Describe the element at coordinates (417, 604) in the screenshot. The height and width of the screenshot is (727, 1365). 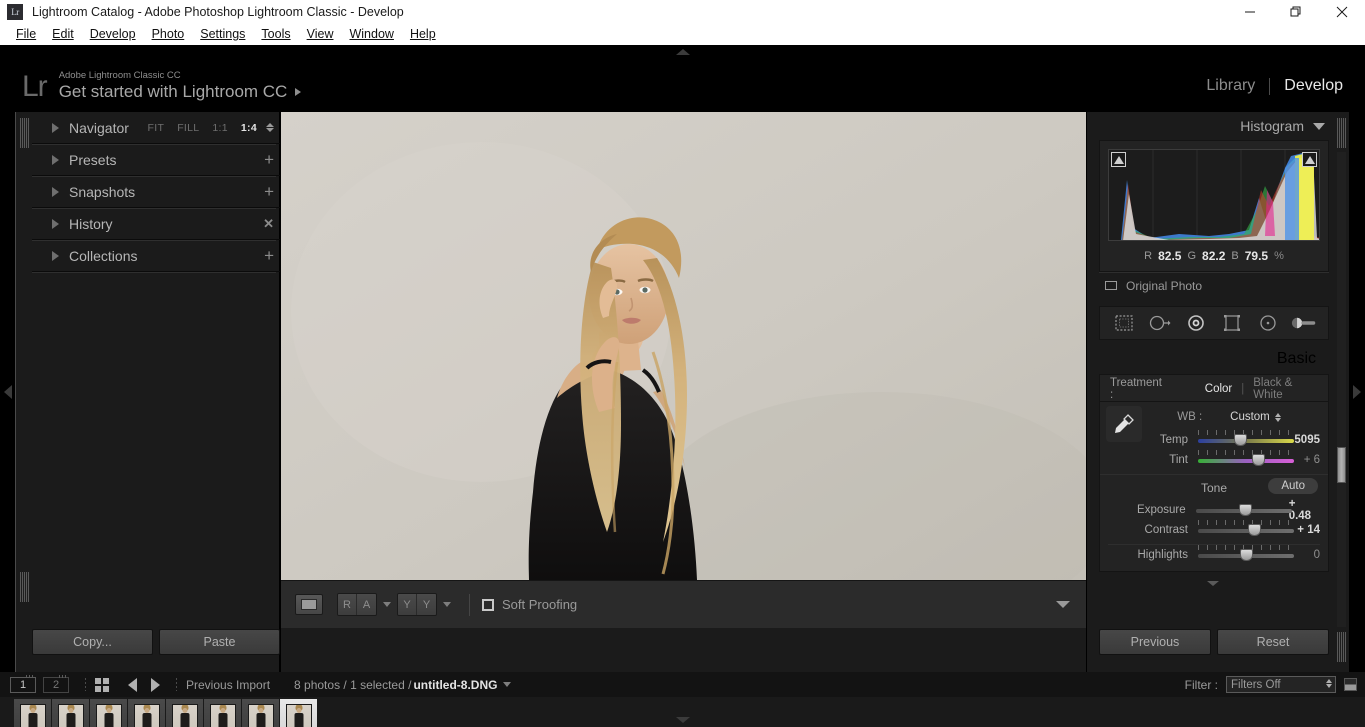
I see `before-after-yy-button: Y Y` at that location.